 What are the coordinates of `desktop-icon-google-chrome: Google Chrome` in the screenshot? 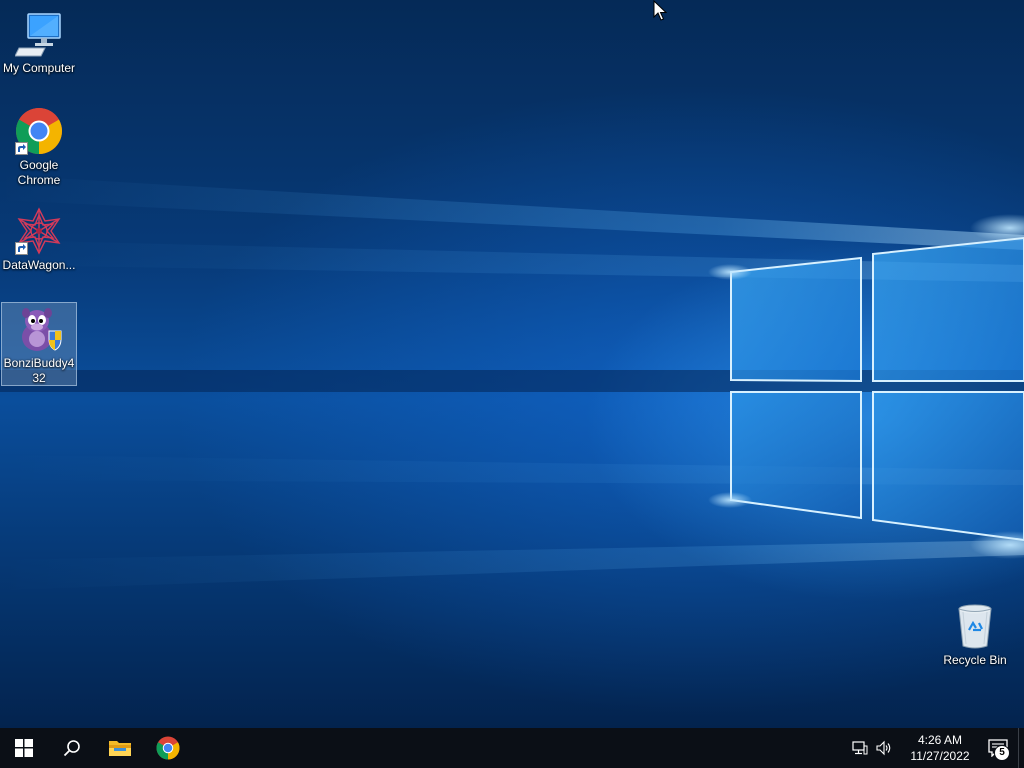 It's located at (39, 148).